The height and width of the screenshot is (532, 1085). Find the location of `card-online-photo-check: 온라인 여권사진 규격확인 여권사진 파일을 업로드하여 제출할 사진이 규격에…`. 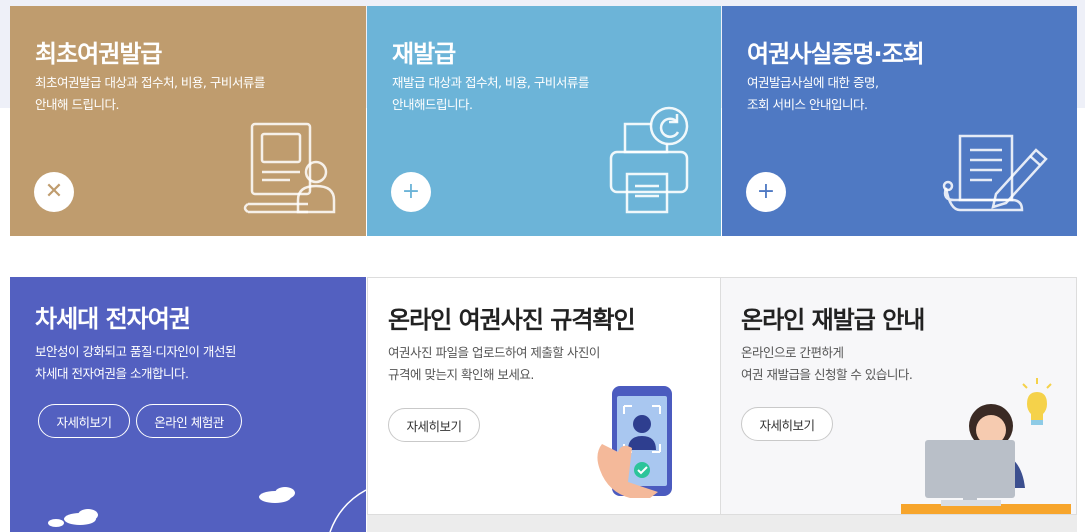

card-online-photo-check: 온라인 여권사진 규격확인 여권사진 파일을 업로드하여 제출할 사진이 규격에… is located at coordinates (544, 396).